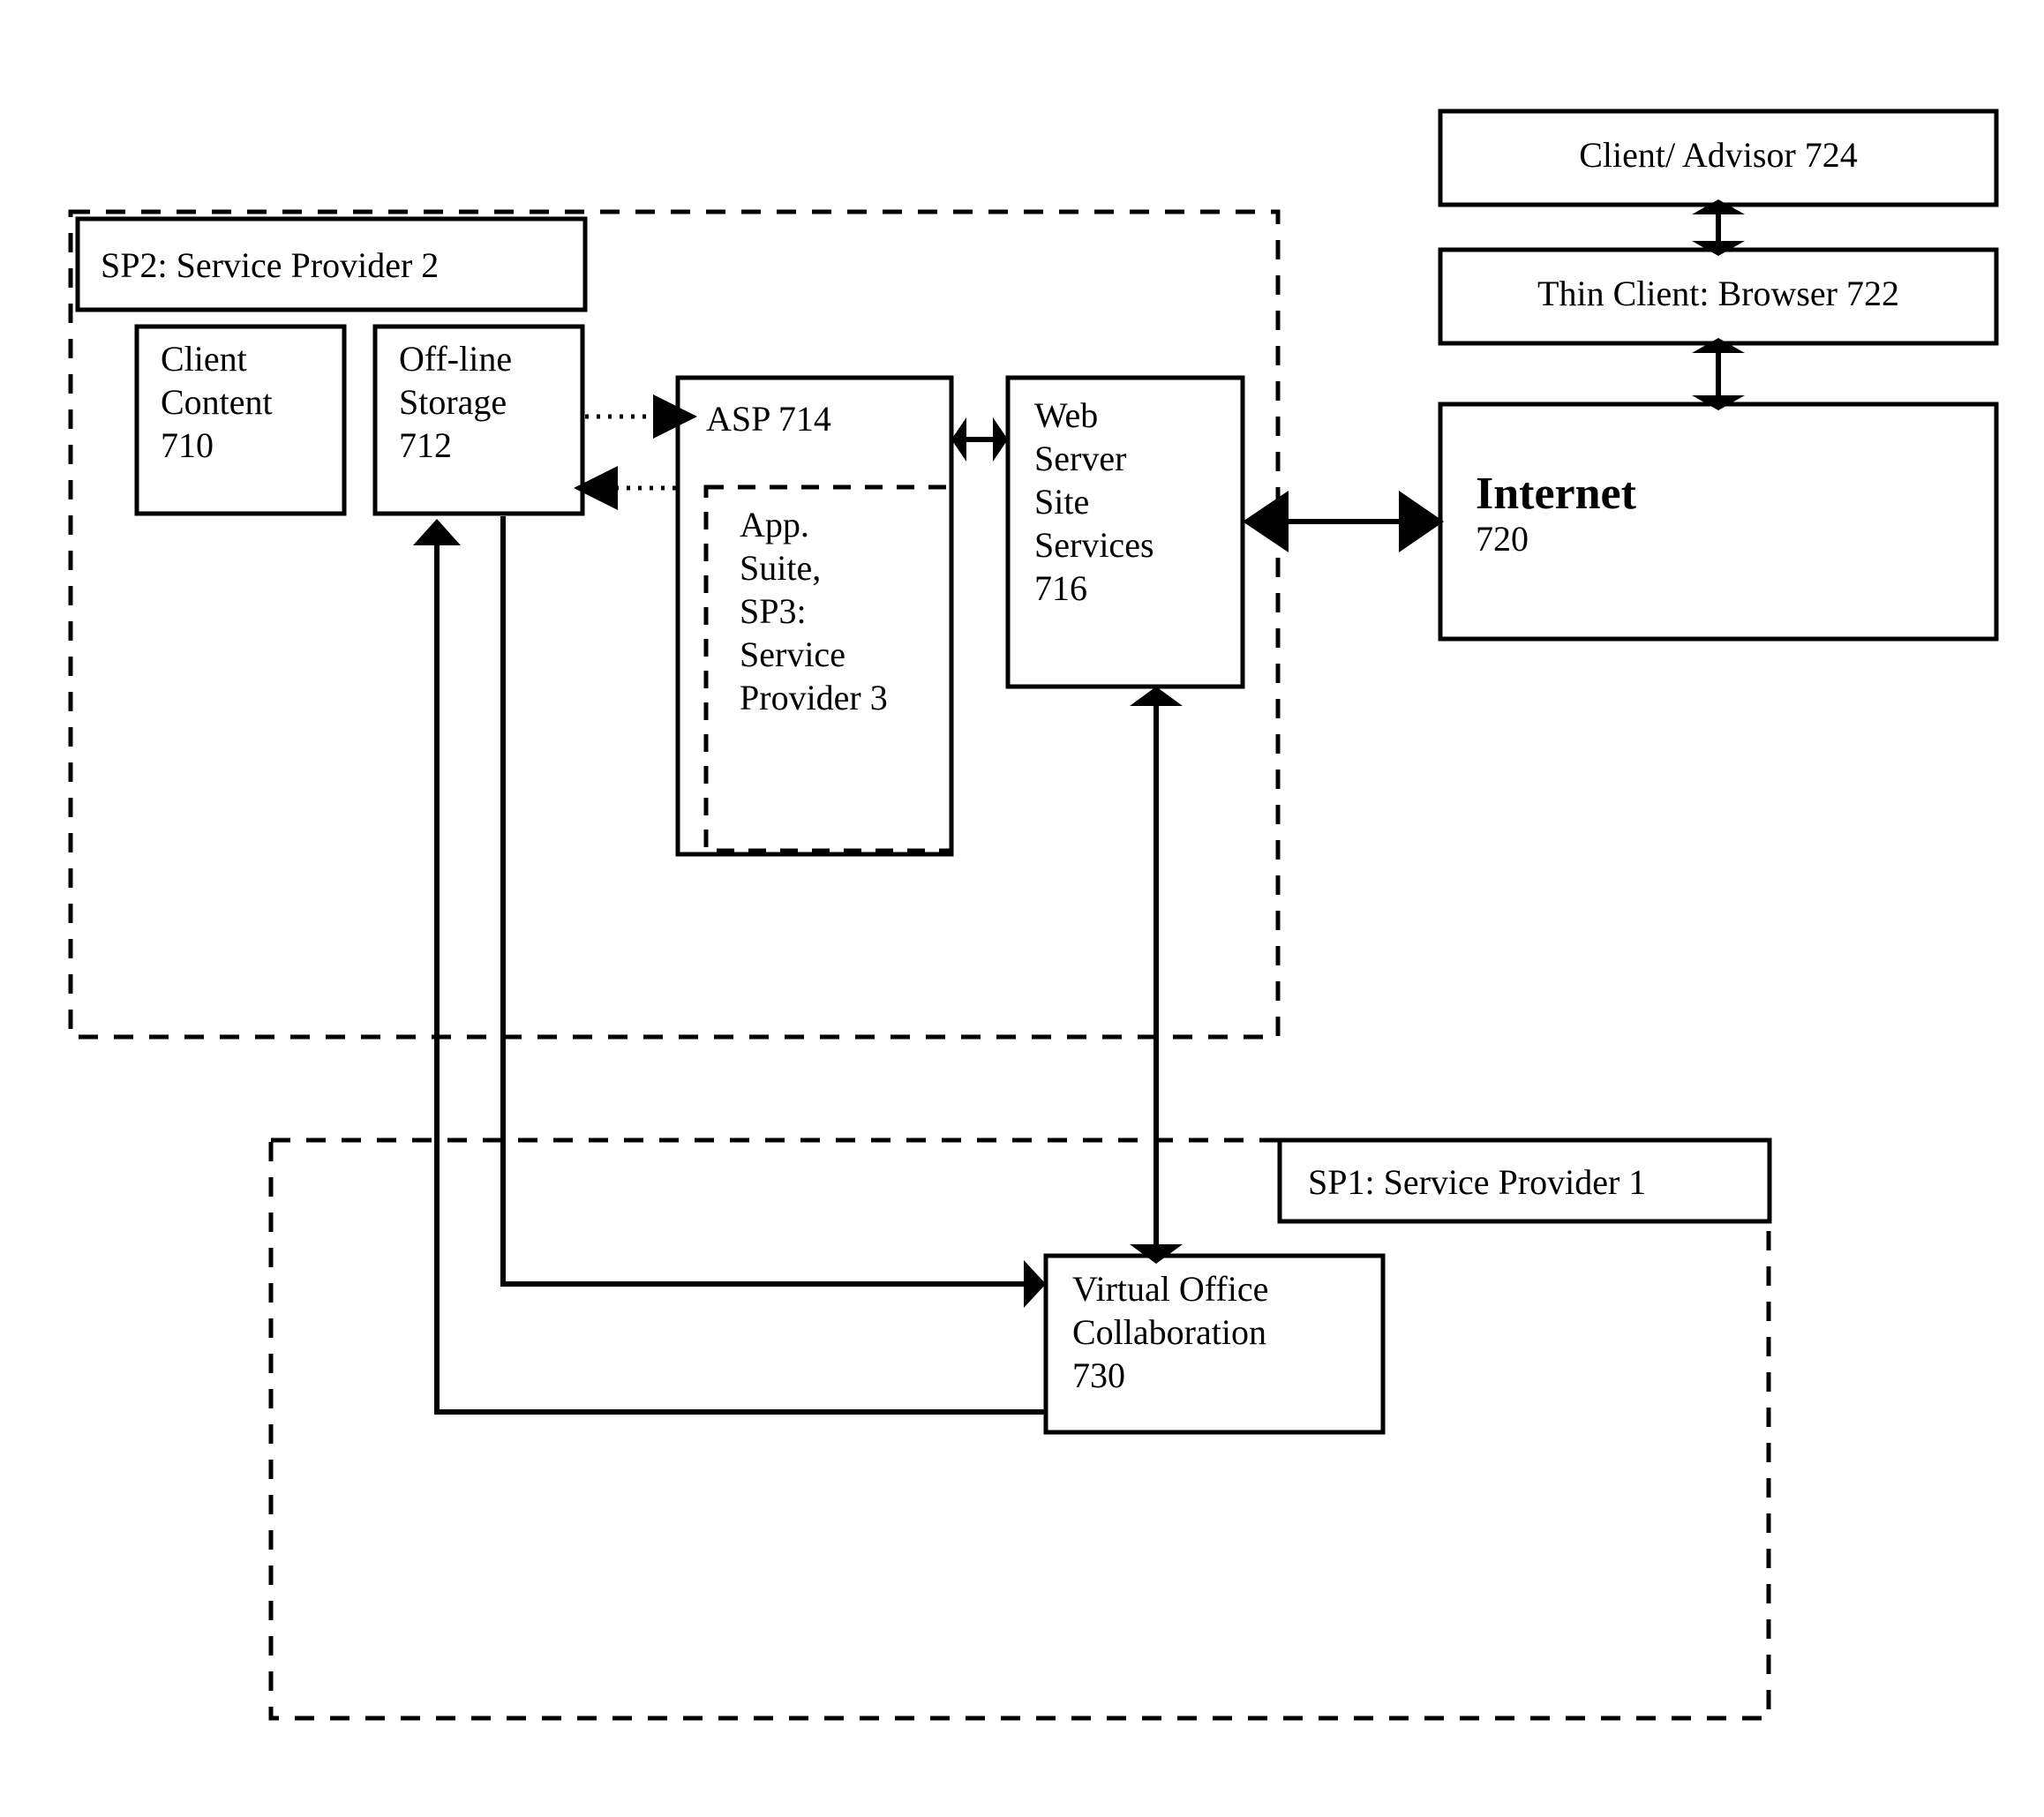 The image size is (2044, 1817). What do you see at coordinates (1718, 293) in the screenshot?
I see `thin-client-label: Thin Client: Browser 722` at bounding box center [1718, 293].